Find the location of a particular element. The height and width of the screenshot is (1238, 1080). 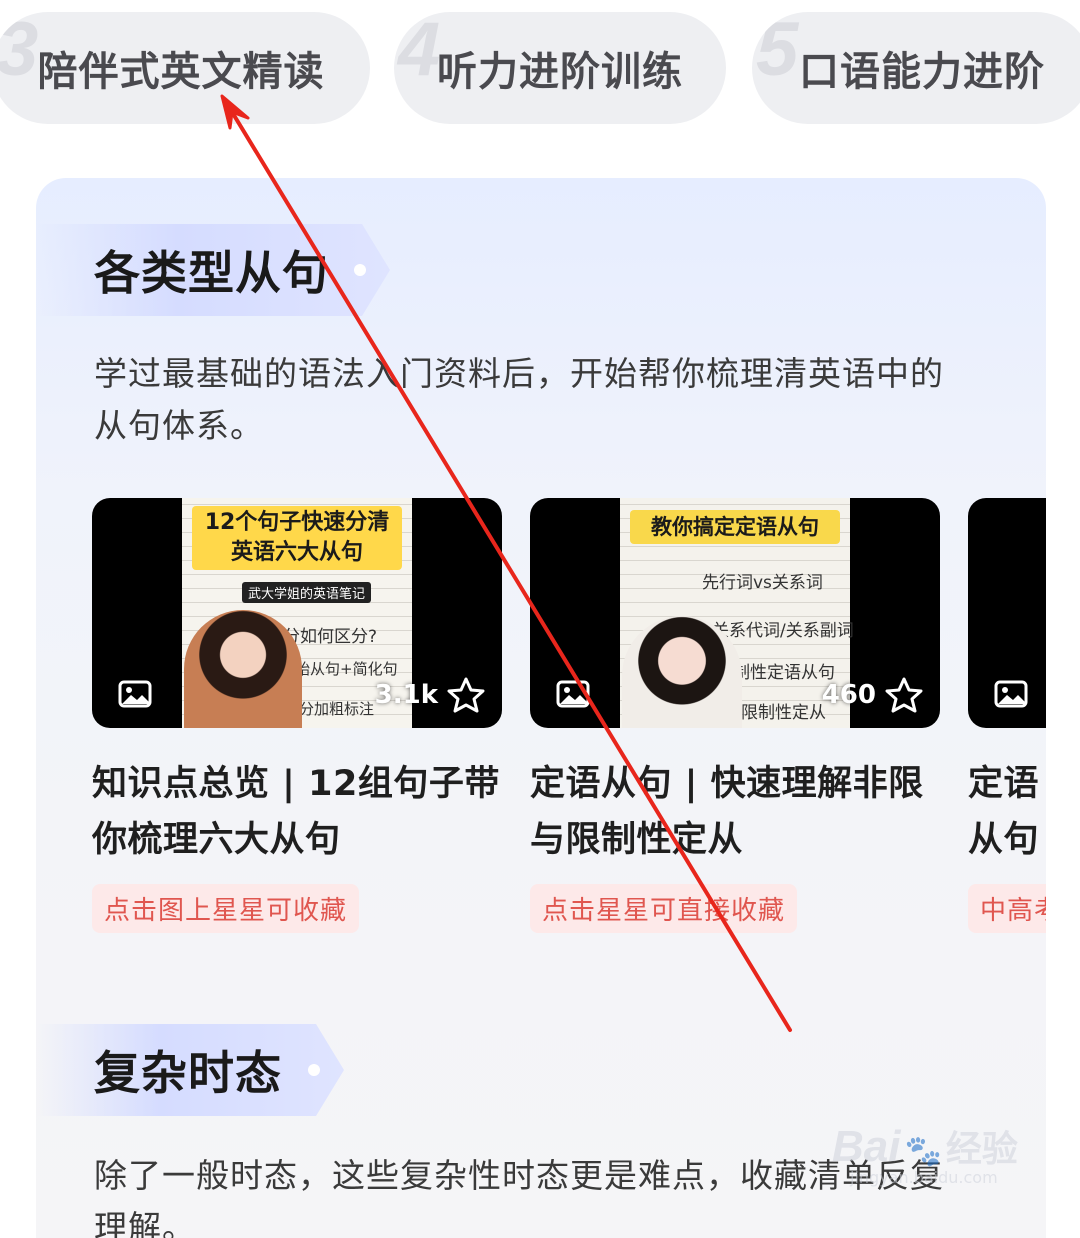

video-title: 知识点总览 | 12组句子带你梳理六大从句 is located at coordinates (302, 812).